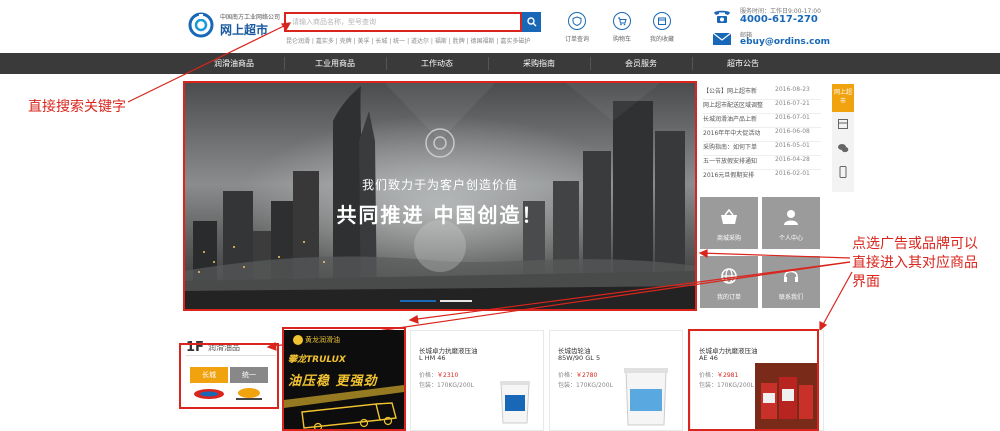 The height and width of the screenshot is (431, 1000). I want to click on product-card: 长城卓力抗磨液压油 L HM 46 价格：￥2310 包装：170KG/200L, so click(477, 380).